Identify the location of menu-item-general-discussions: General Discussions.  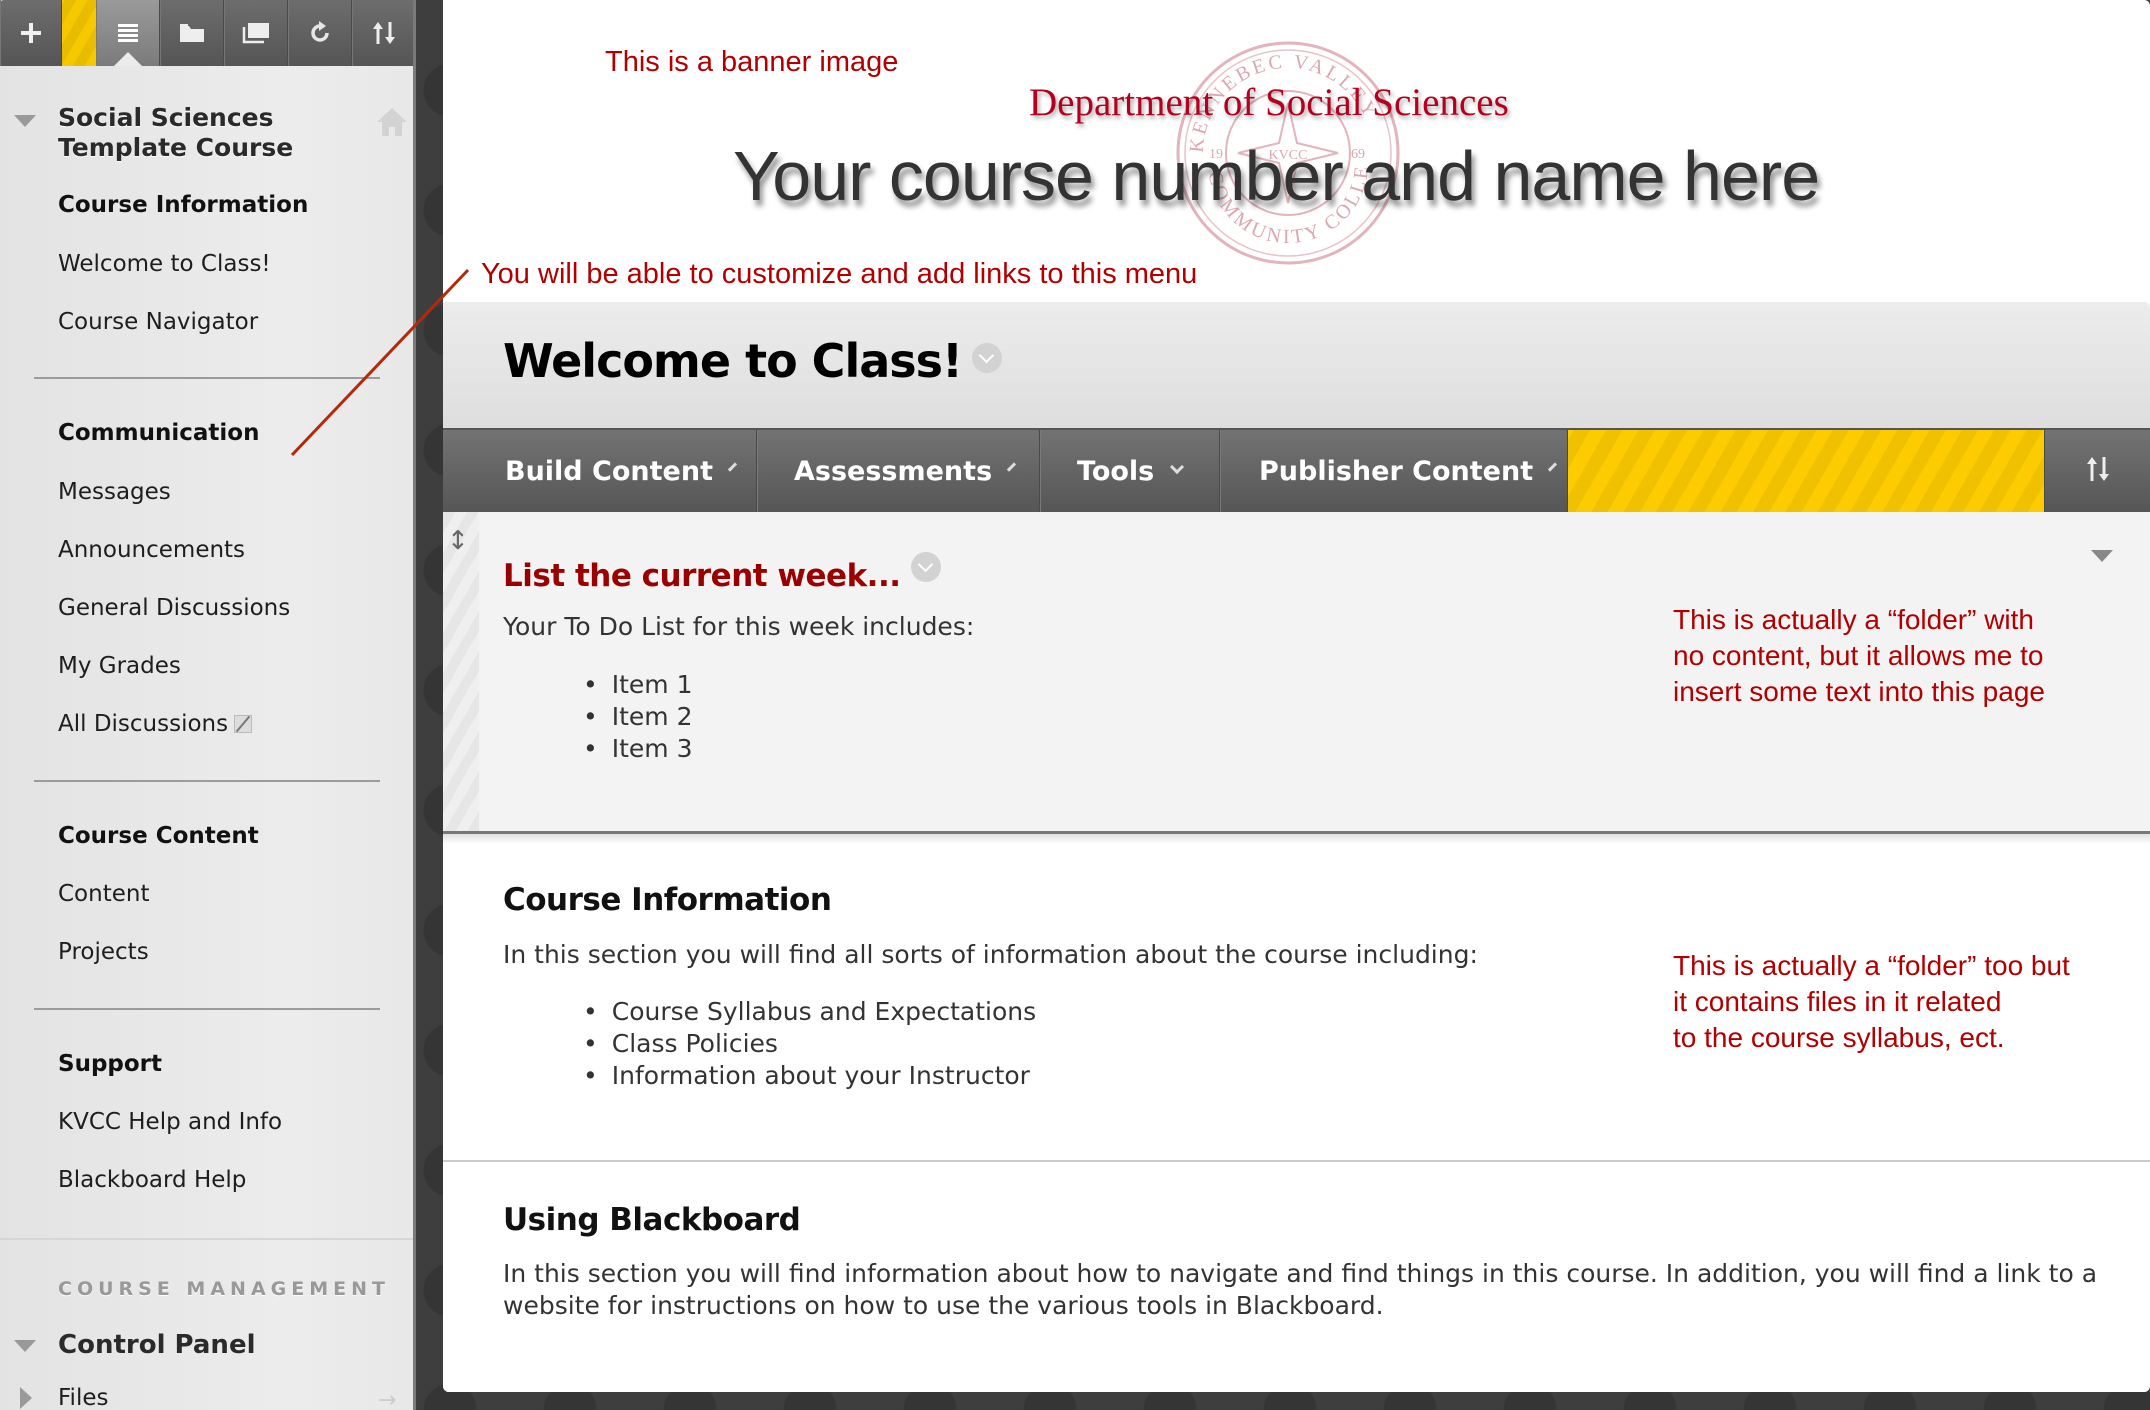
(174, 608).